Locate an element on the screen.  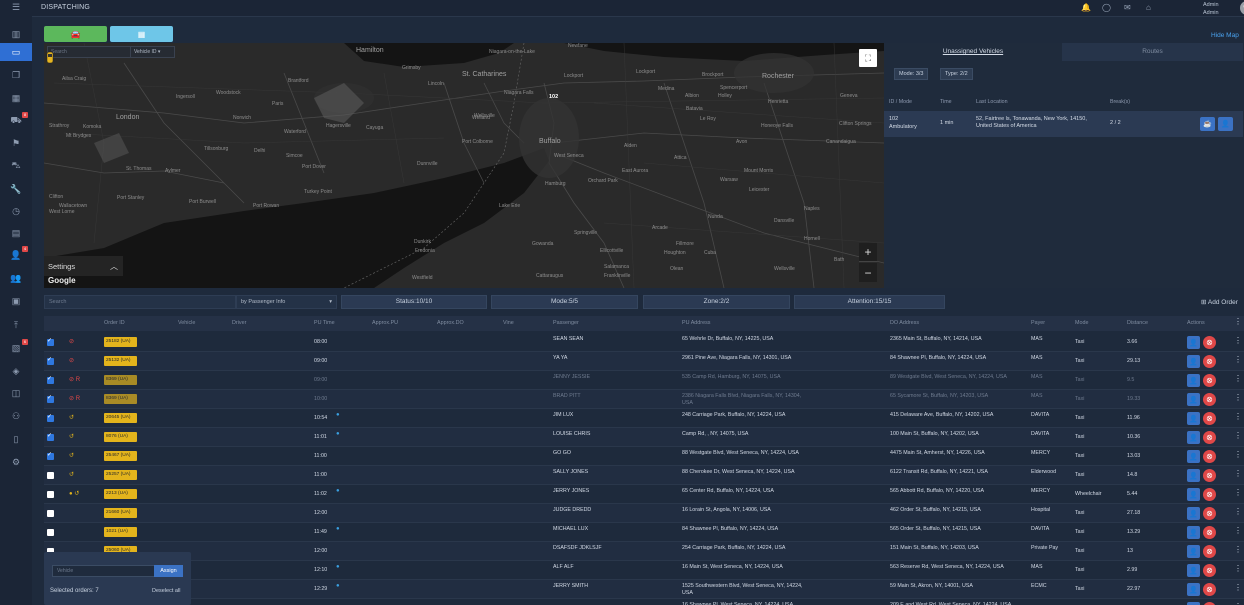
zoom-in-button: + is located at coordinates (868, 252).